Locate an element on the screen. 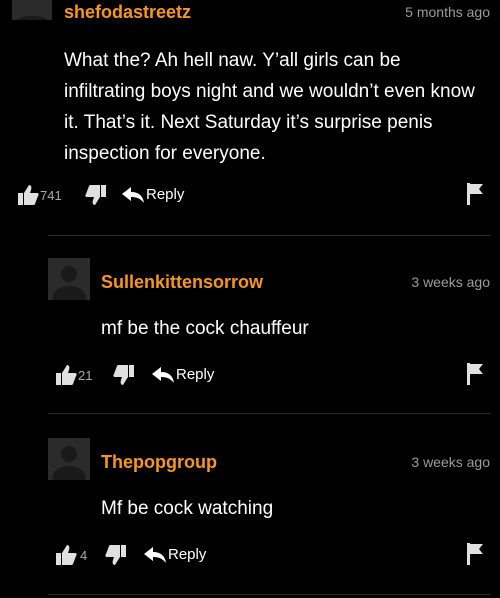 This screenshot has height=598, width=500. like-count: 4 is located at coordinates (84, 555).